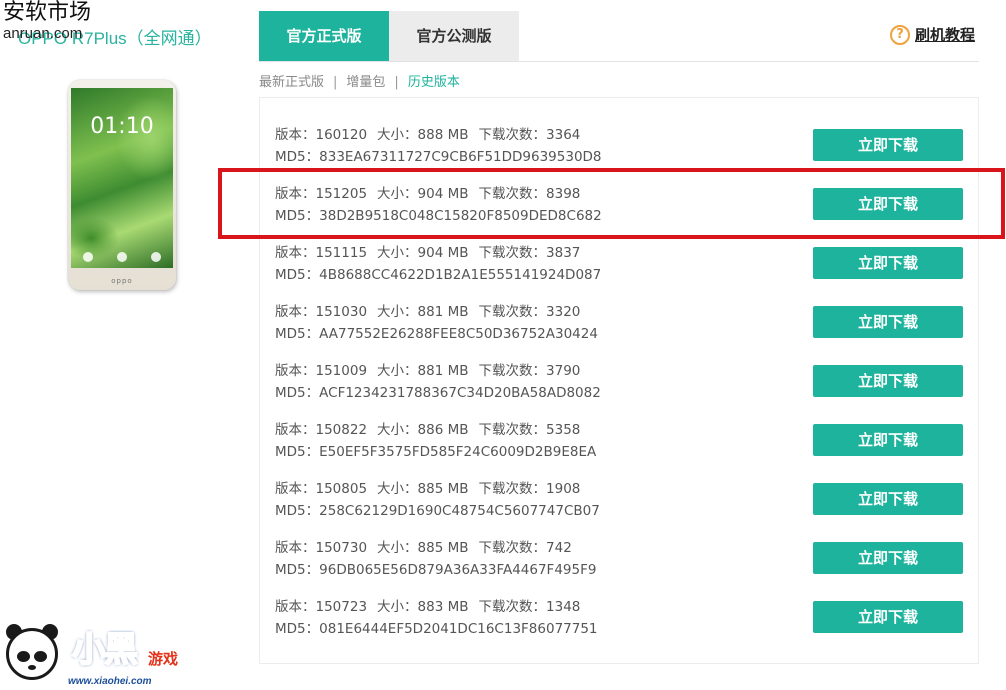 The image size is (1006, 690). What do you see at coordinates (43, 33) in the screenshot?
I see `watermark-url: anruan.com` at bounding box center [43, 33].